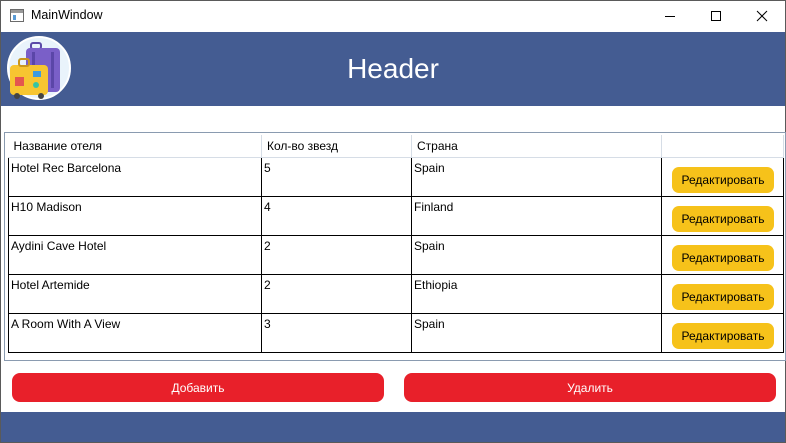 Image resolution: width=786 pixels, height=443 pixels. Describe the element at coordinates (393, 16) in the screenshot. I see `title-bar: MainWindow` at that location.